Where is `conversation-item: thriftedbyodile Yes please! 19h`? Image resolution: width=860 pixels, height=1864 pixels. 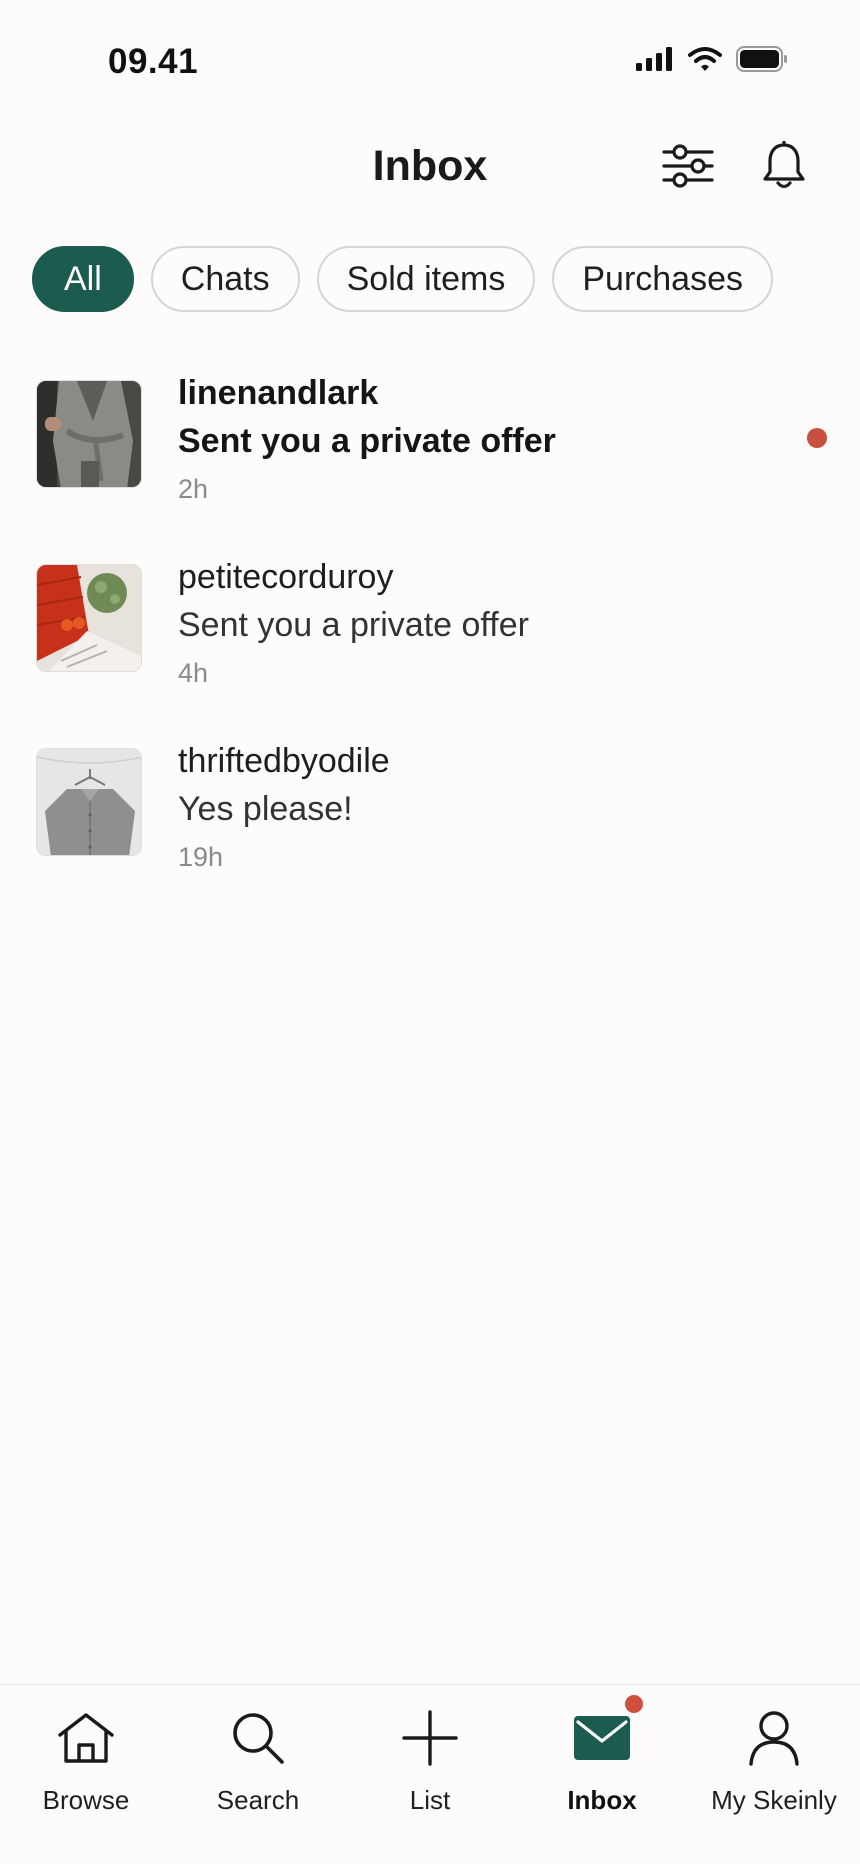 conversation-item: thriftedbyodile Yes please! 19h is located at coordinates (430, 830).